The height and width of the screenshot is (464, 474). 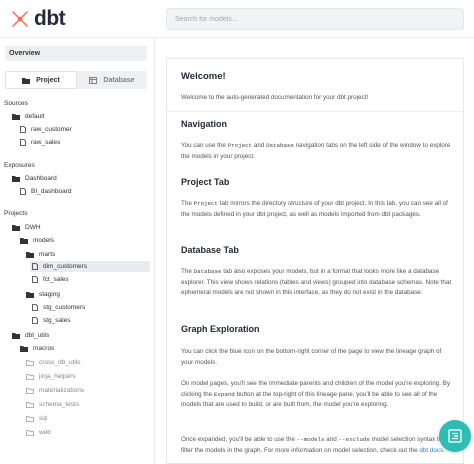 I want to click on tree-folder-cross-db-utils: cross_db_utils, so click(x=53, y=362).